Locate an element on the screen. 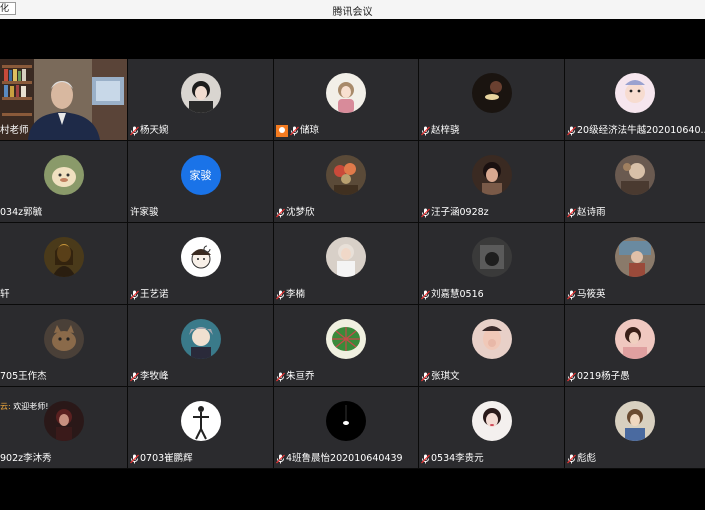 The height and width of the screenshot is (510, 705). participant-tile: 0219杨子愚 is located at coordinates (635, 345).